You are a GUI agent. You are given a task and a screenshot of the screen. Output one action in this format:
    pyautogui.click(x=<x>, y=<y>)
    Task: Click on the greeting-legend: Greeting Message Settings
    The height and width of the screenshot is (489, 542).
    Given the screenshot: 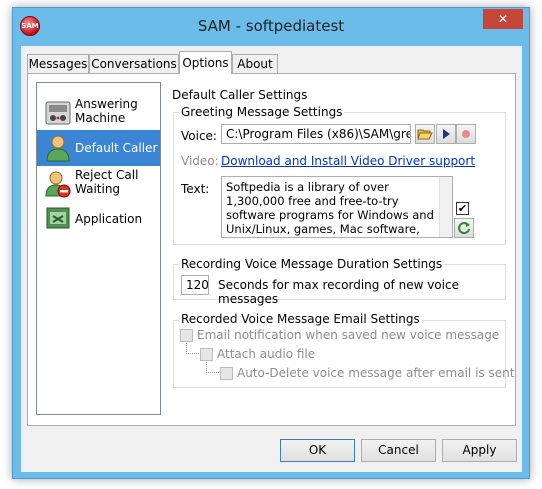 What is the action you would take?
    pyautogui.click(x=262, y=112)
    